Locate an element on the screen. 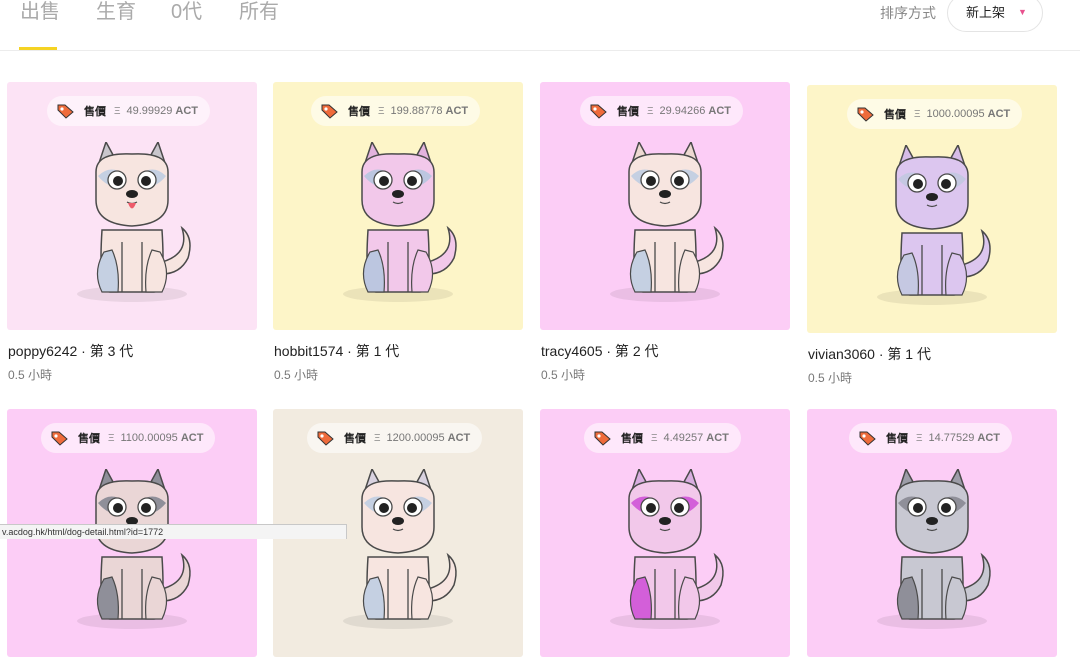  tab-breed: 生育 is located at coordinates (116, 12).